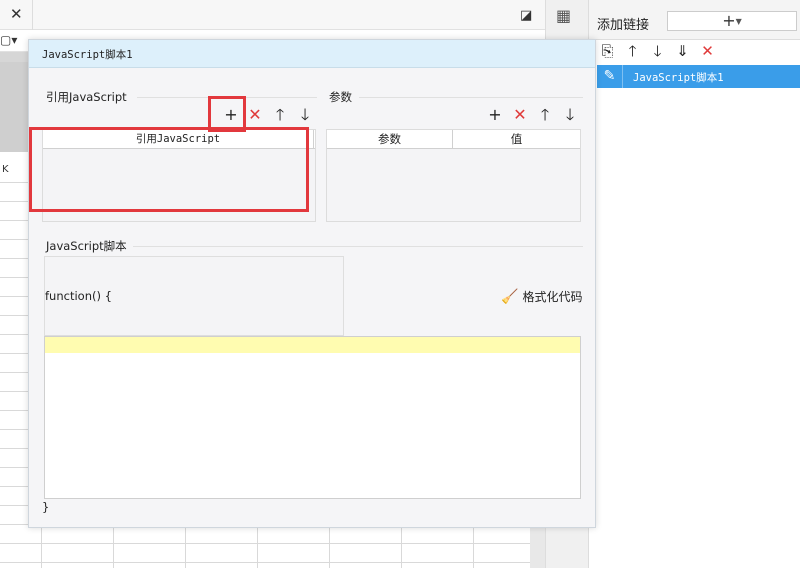  I want to click on ref-move-up-icon: 🡑, so click(280, 115).